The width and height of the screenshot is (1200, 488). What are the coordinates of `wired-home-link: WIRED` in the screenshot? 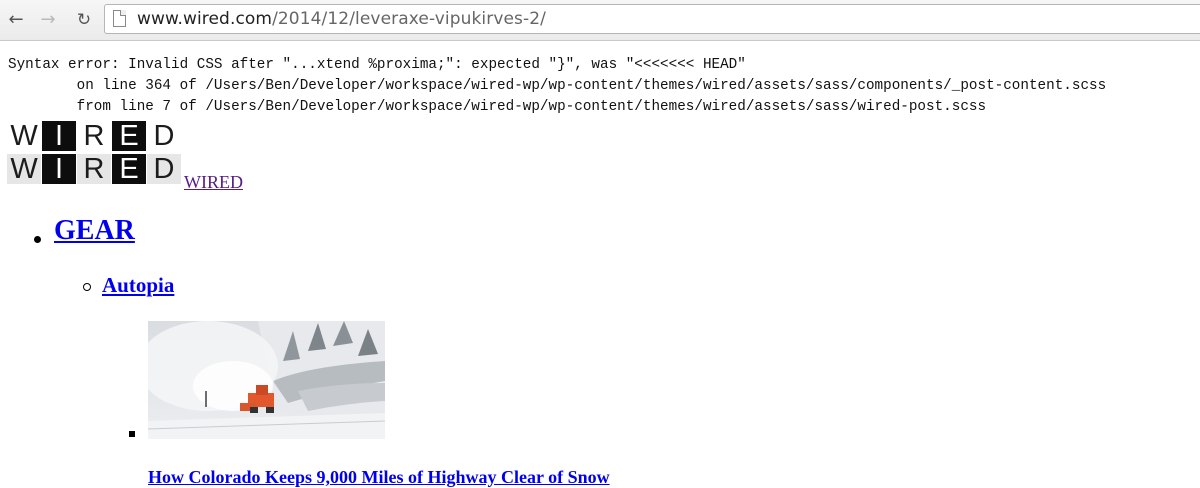 It's located at (213, 182).